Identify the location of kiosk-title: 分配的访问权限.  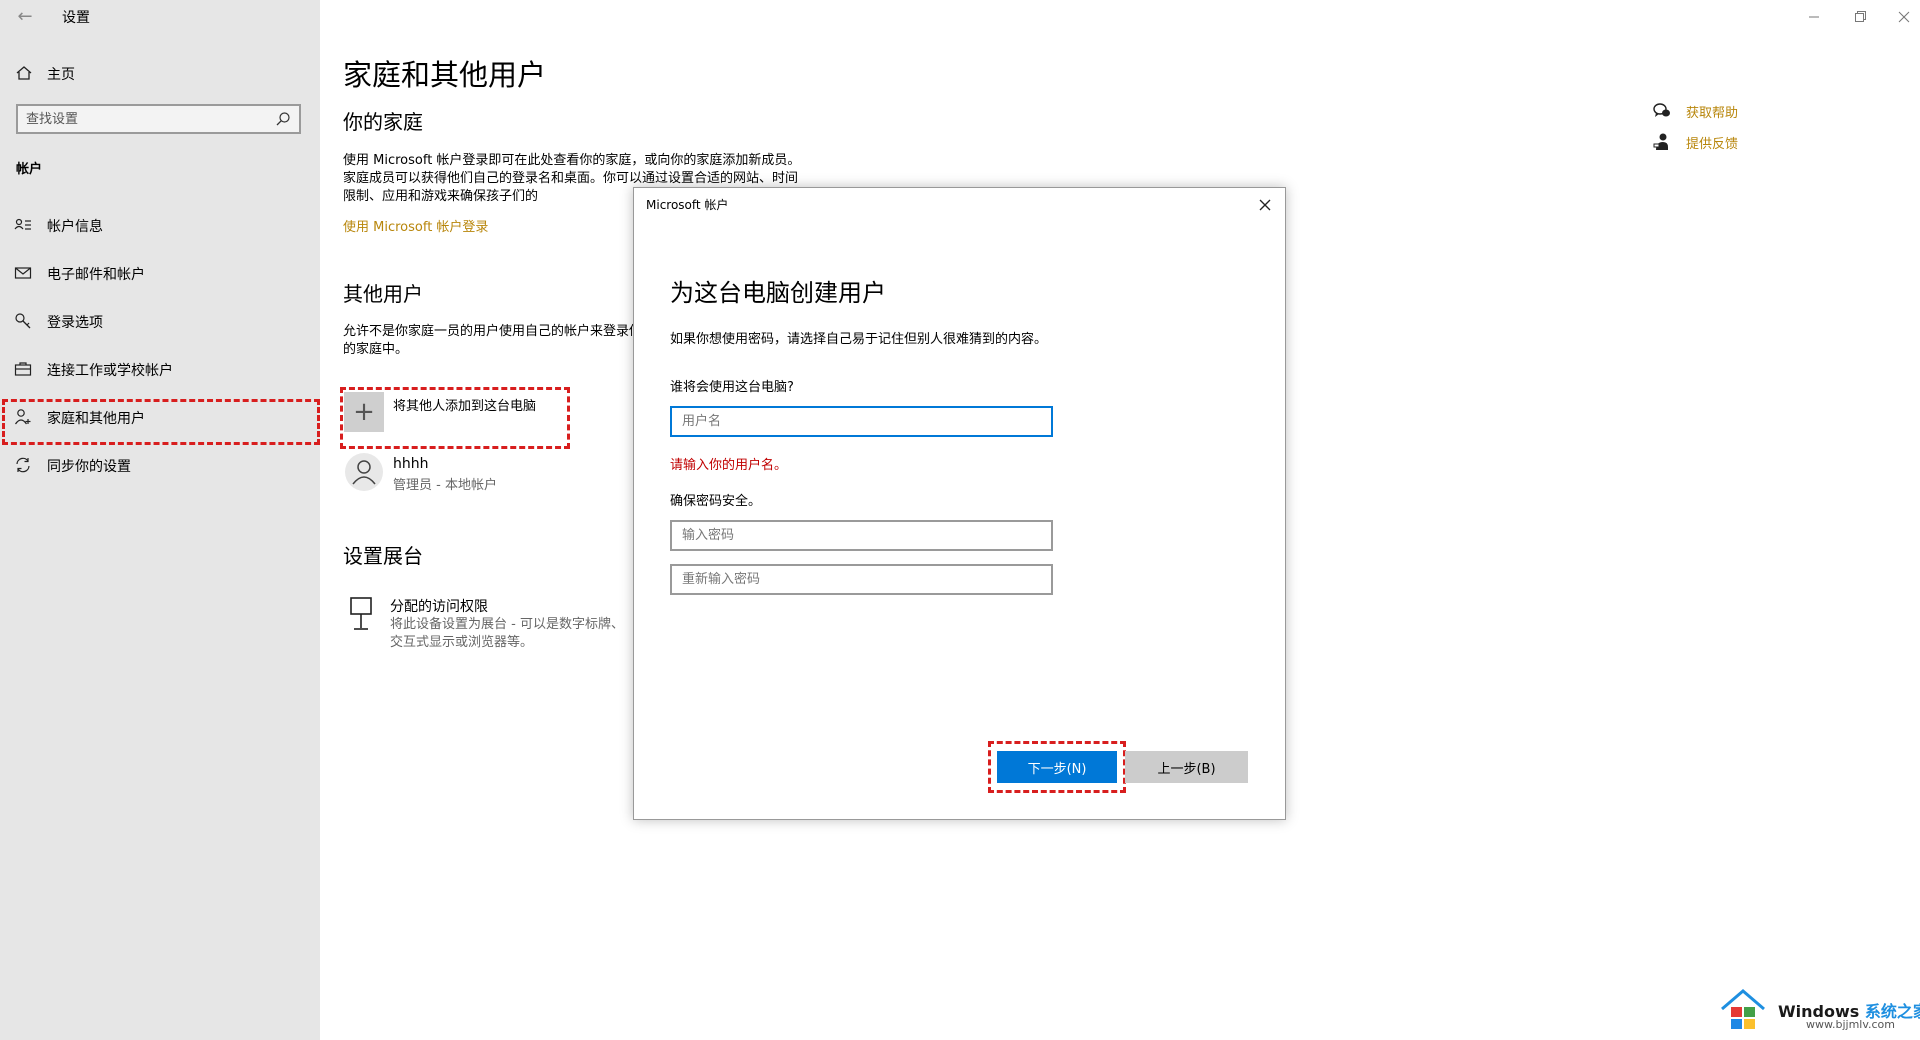
(439, 606).